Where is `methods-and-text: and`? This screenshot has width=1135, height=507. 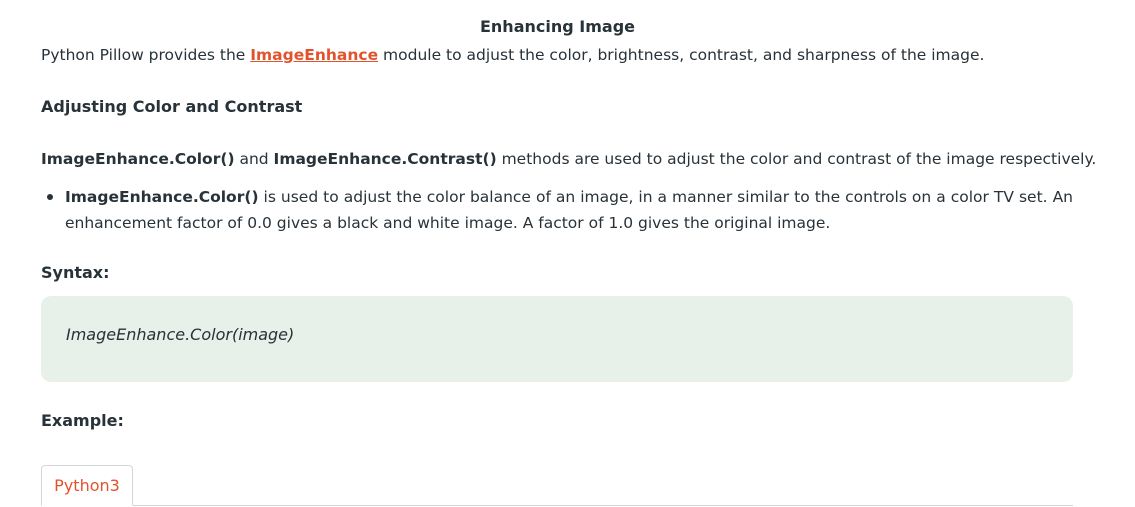
methods-and-text: and is located at coordinates (254, 159).